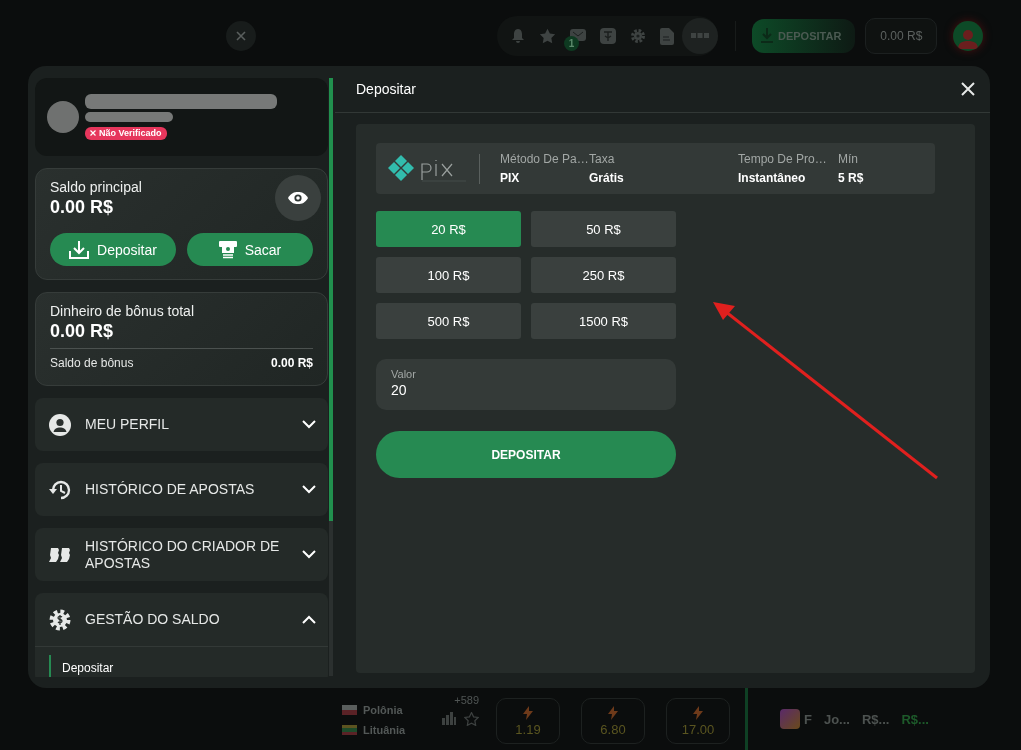 This screenshot has width=1021, height=750. I want to click on bonus-amount: 0.00 R$, so click(82, 331).